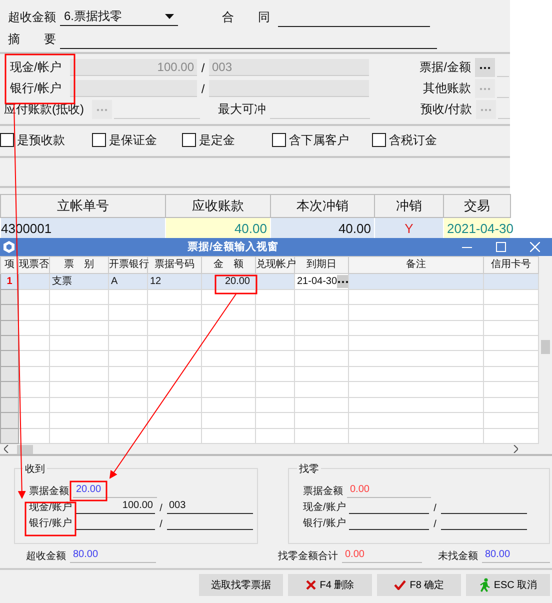  Describe the element at coordinates (308, 556) in the screenshot. I see `field-label: 找零金额合计` at that location.